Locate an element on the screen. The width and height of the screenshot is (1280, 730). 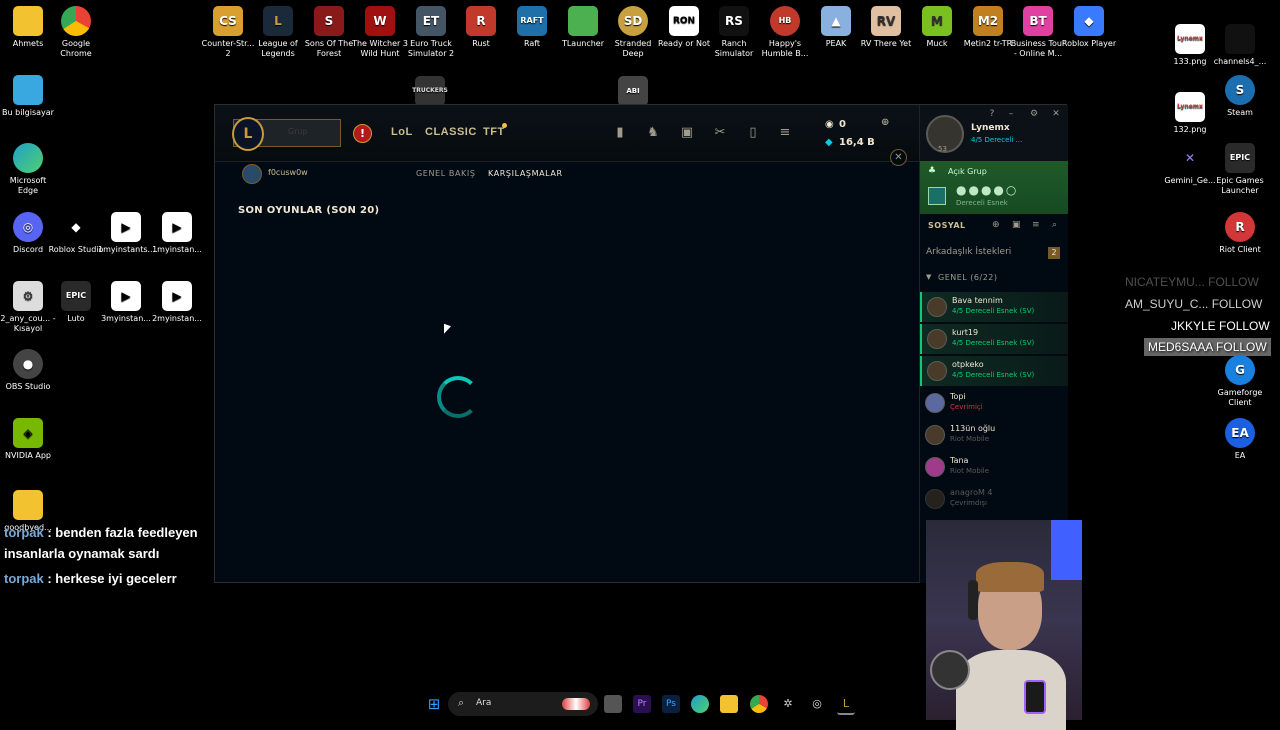
desktop-icon-epic-launcher: EPIC Epic Games Launcher is located at coordinates (1240, 169).